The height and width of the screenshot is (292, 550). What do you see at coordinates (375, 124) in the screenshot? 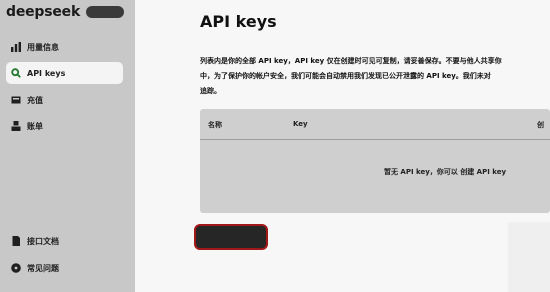
I see `table-header: 名称 Key 创` at bounding box center [375, 124].